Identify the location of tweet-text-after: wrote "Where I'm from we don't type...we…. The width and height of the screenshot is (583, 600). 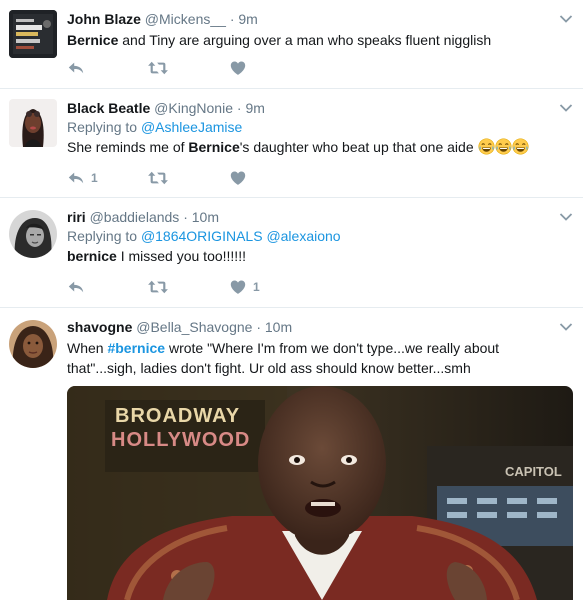
(332, 348).